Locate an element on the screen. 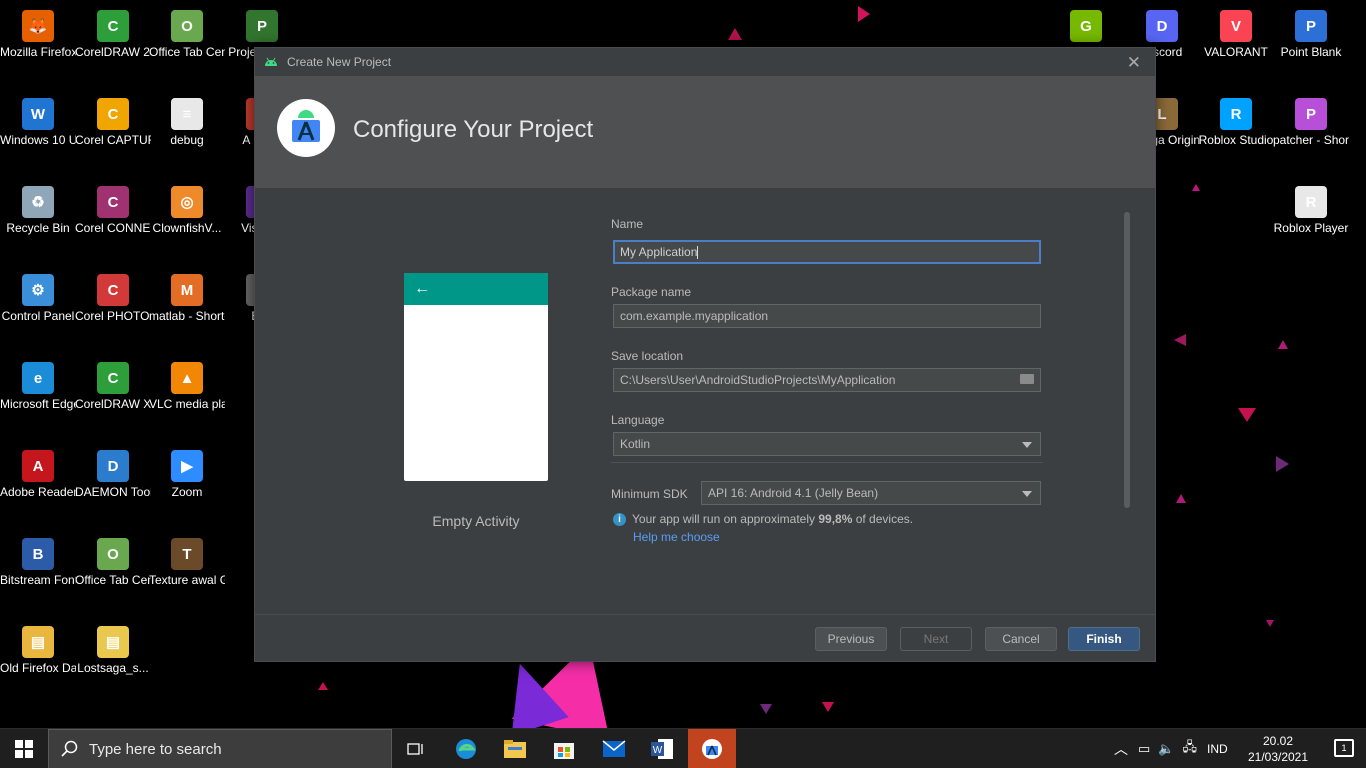 The width and height of the screenshot is (1366, 768). dialog-header: Configure Your Project is located at coordinates (705, 132).